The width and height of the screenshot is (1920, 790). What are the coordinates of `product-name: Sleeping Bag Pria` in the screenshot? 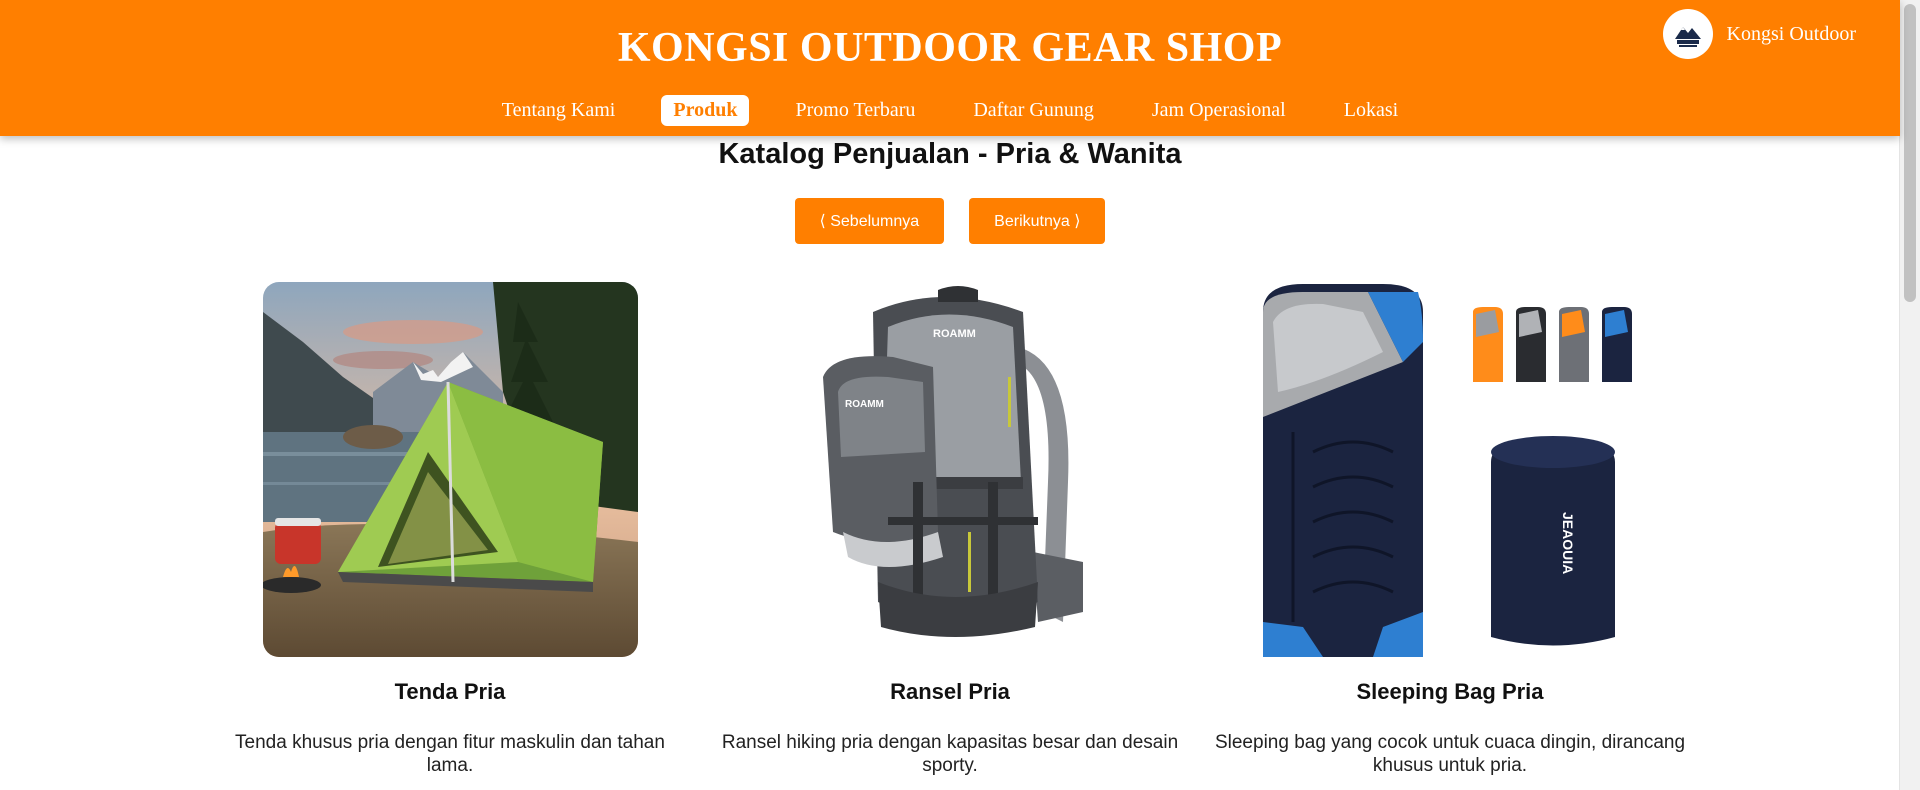 It's located at (1450, 691).